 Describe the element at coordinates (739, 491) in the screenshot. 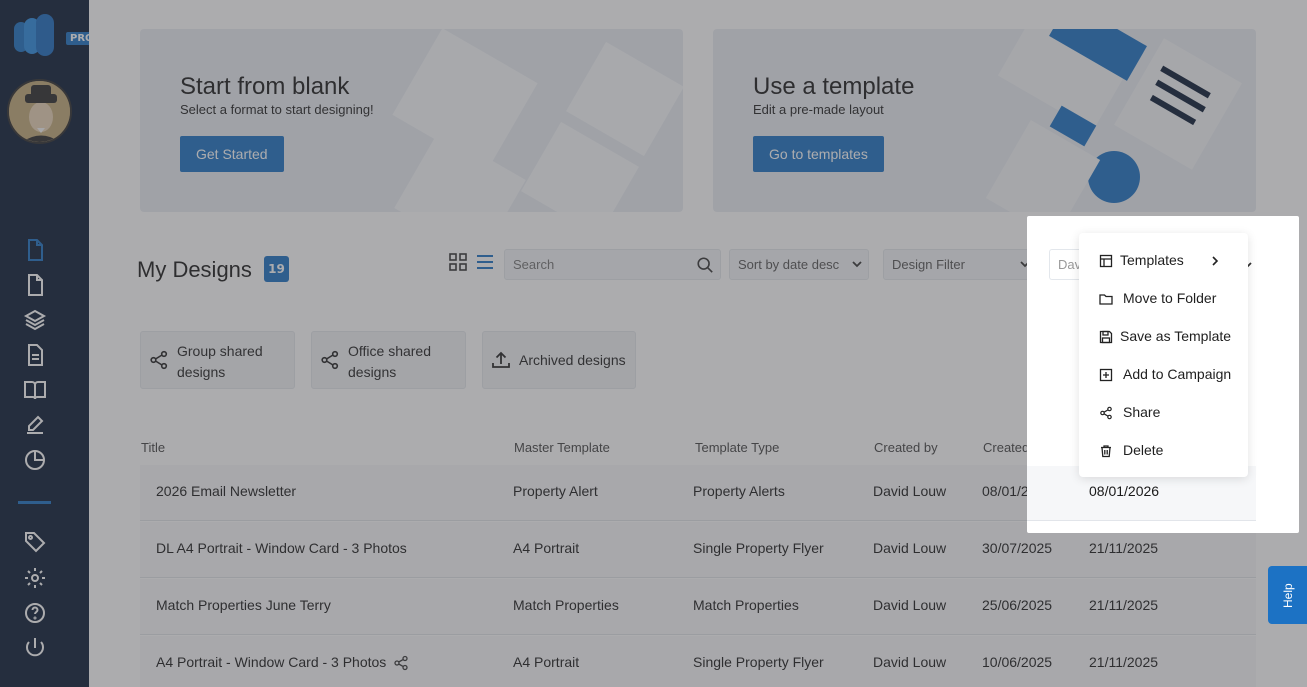

I see `row-type: Property Alerts` at that location.